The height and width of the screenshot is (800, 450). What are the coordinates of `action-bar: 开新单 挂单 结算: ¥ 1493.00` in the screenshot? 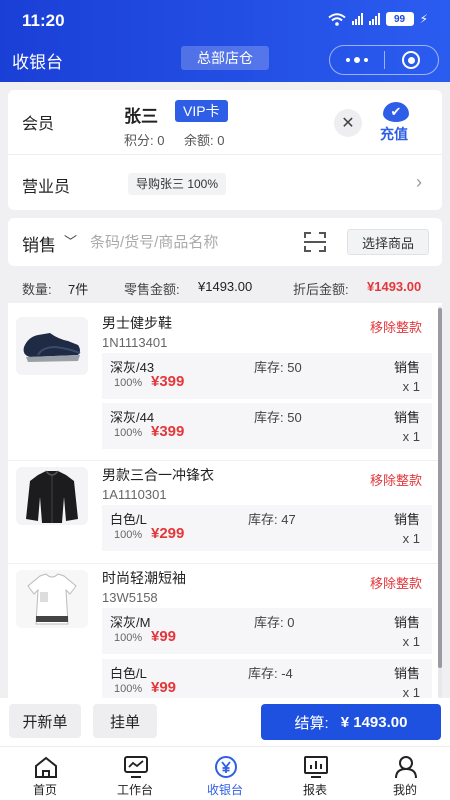 It's located at (225, 722).